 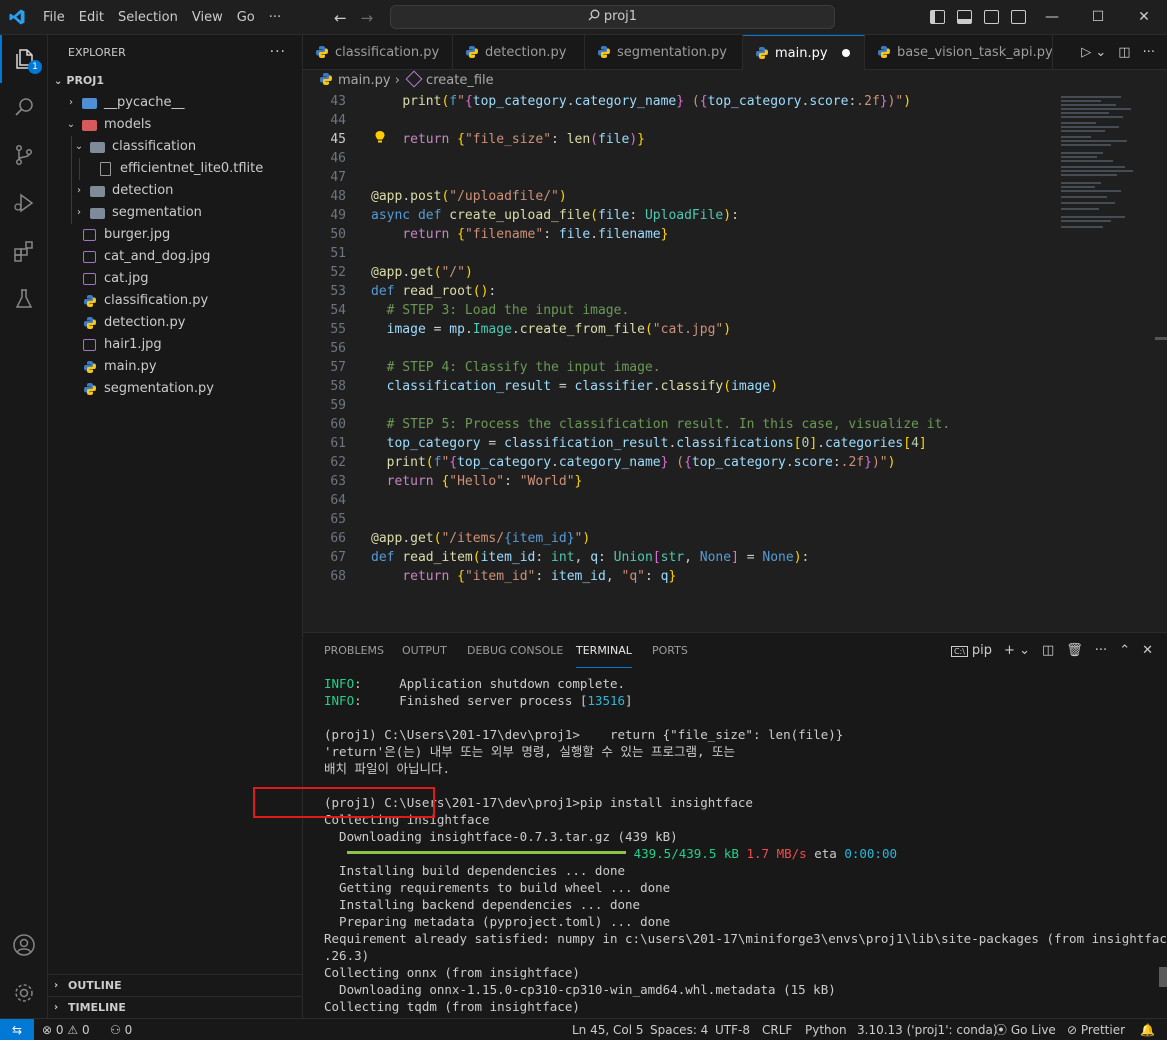 I want to click on encoding: UTF-8, so click(x=732, y=1029).